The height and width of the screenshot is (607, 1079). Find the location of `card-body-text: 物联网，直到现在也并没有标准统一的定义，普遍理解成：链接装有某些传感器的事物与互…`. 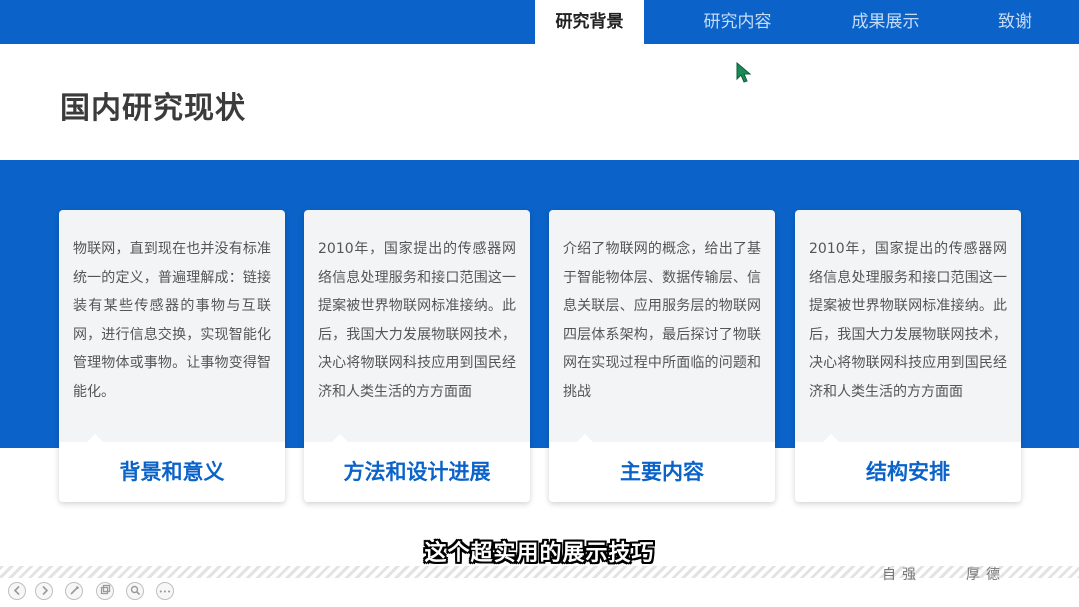

card-body-text: 物联网，直到现在也并没有标准统一的定义，普遍理解成：链接装有某些传感器的事物与互… is located at coordinates (172, 320).